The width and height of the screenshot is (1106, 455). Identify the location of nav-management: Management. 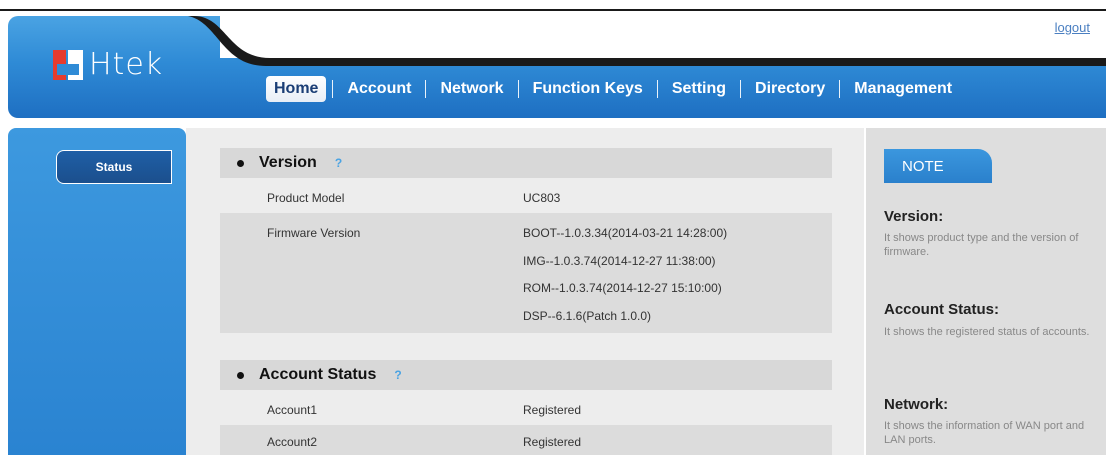
(903, 89).